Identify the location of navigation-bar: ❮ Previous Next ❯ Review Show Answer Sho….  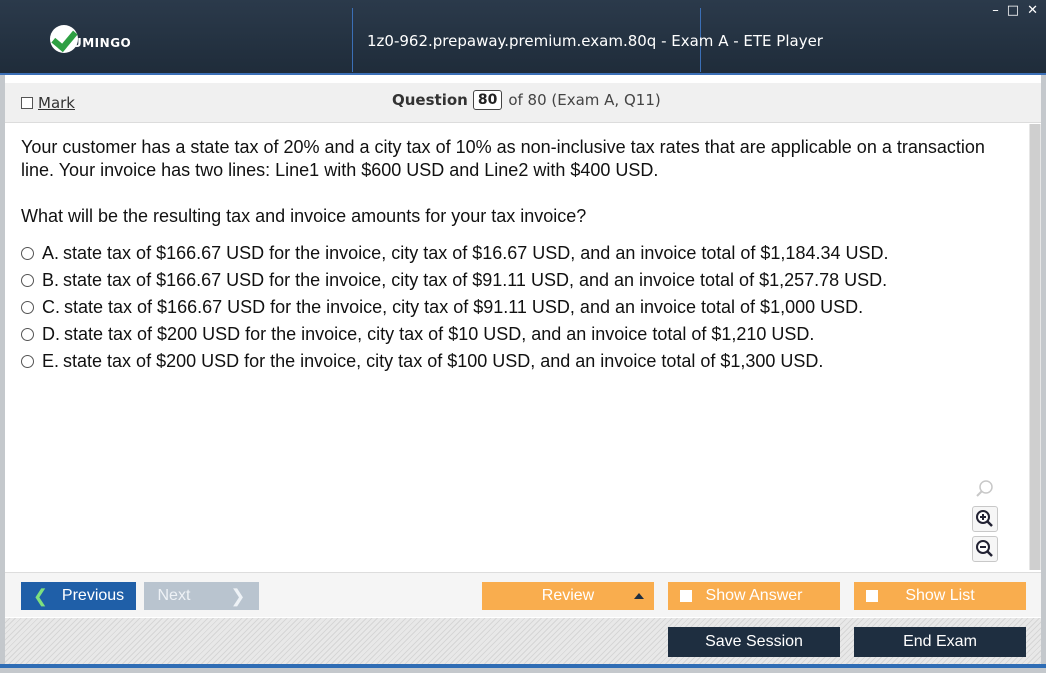
(523, 594).